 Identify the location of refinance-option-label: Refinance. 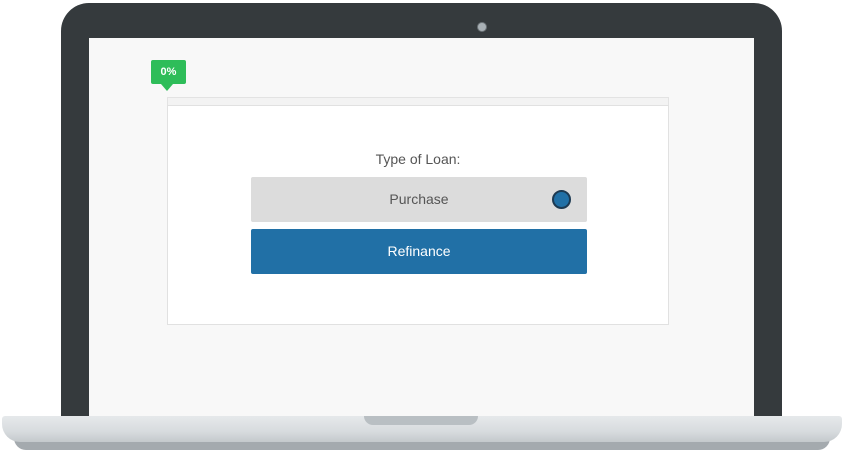
(419, 251).